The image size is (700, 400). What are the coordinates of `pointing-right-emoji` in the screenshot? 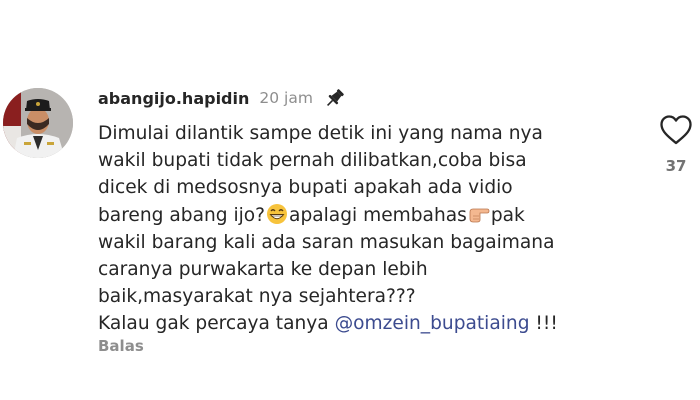 It's located at (479, 214).